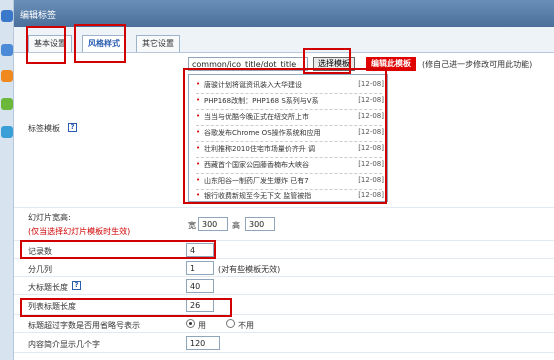 This screenshot has height=360, width=554. Describe the element at coordinates (290, 195) in the screenshot. I see `preview-item: • 银行收费新规至今无下文 监管被指 [12-08]` at that location.